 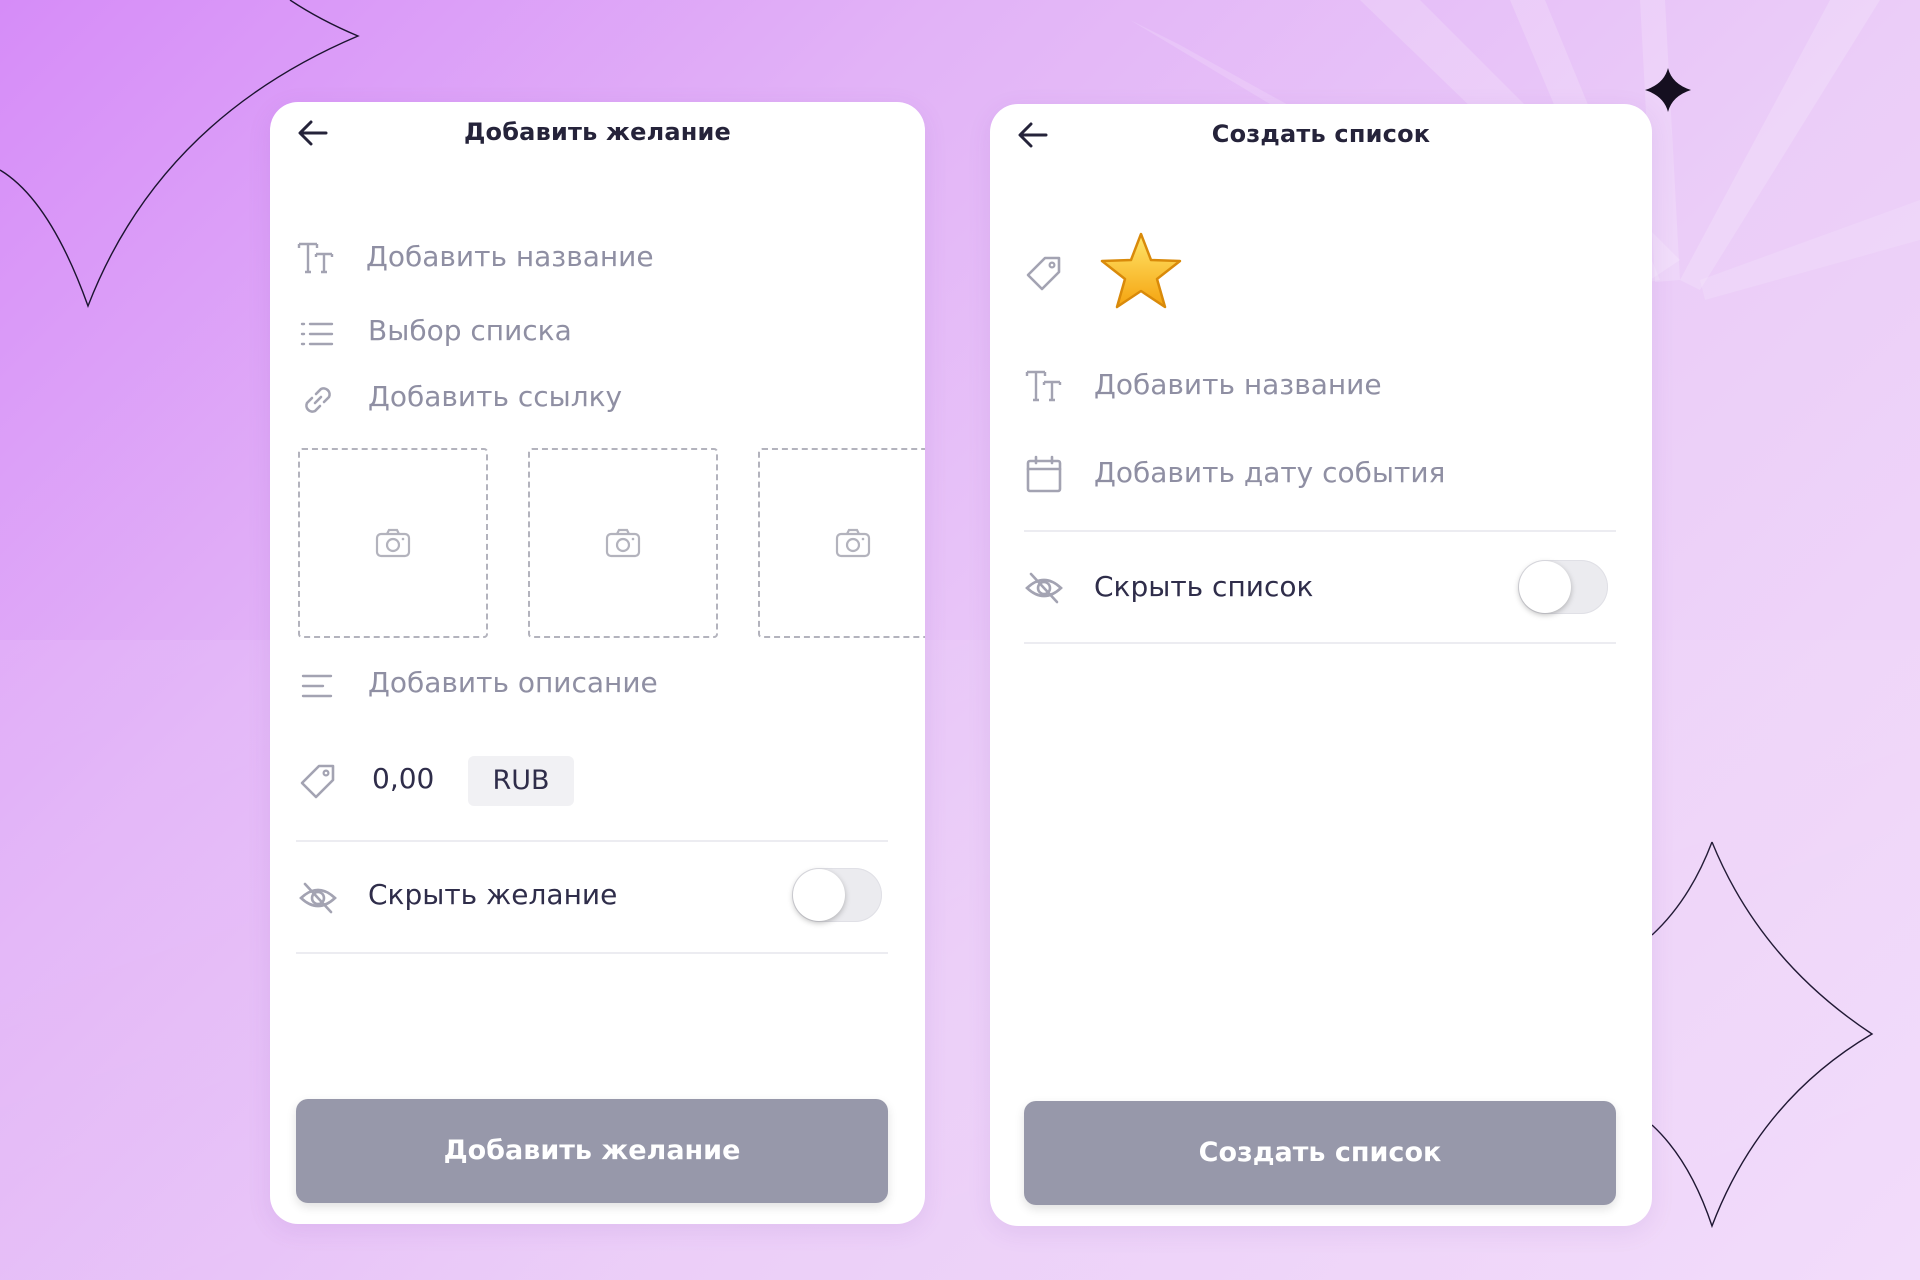 What do you see at coordinates (1043, 273) in the screenshot?
I see `tag-icon` at bounding box center [1043, 273].